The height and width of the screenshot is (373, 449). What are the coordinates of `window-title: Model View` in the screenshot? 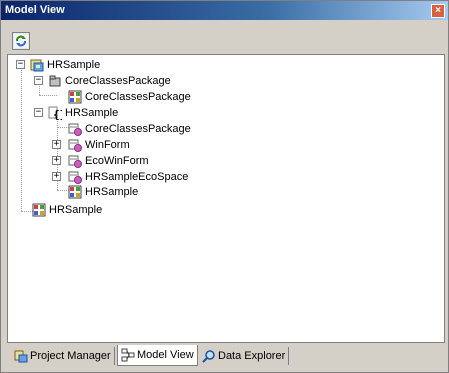 It's located at (35, 10).